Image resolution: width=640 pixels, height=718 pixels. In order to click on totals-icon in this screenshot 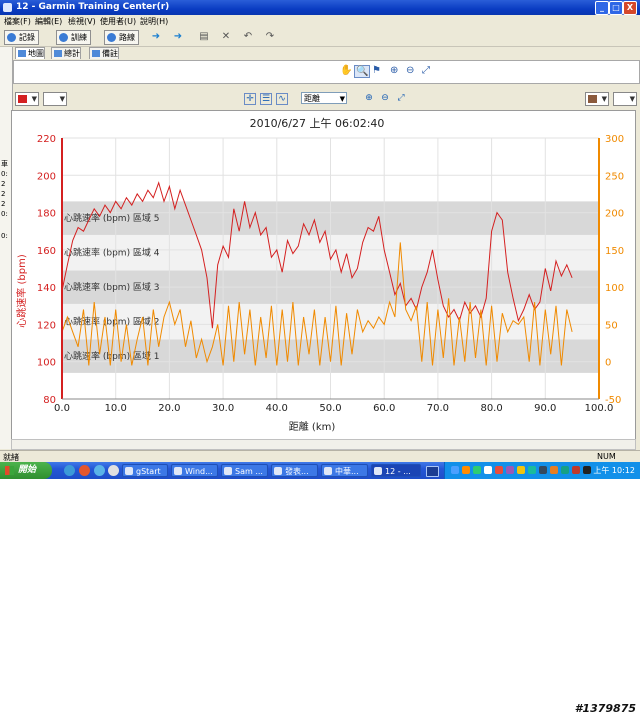, I will do `click(58, 53)`.